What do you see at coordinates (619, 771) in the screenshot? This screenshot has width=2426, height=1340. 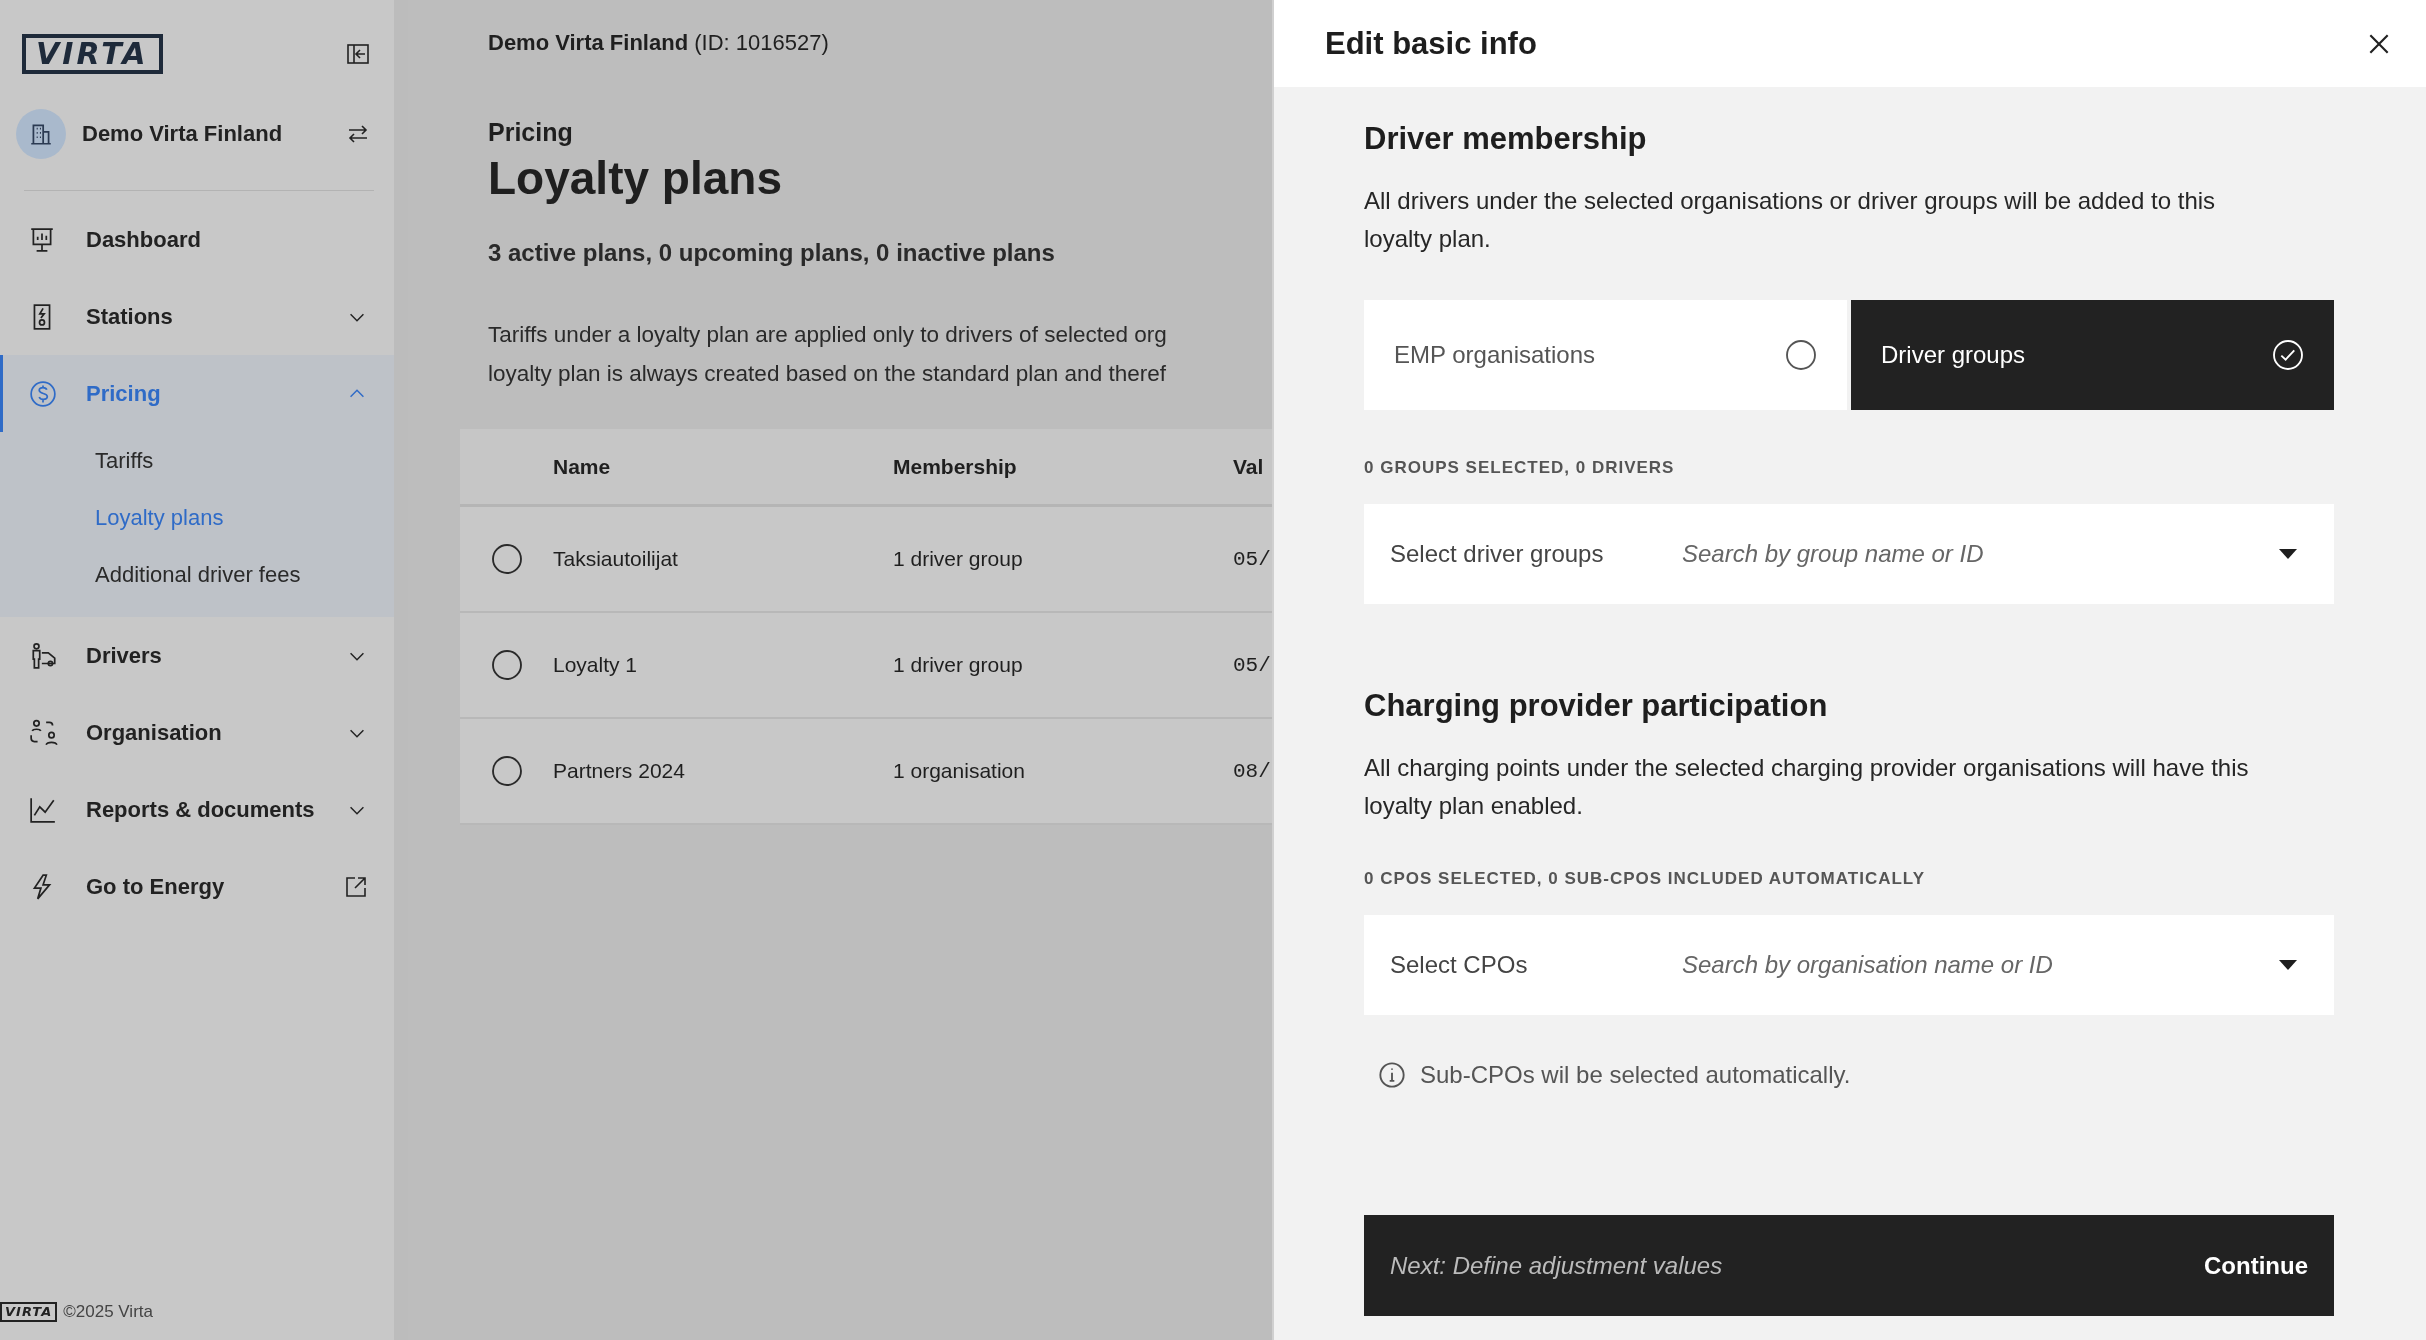 I see `table-cell-text: Partners 2024` at bounding box center [619, 771].